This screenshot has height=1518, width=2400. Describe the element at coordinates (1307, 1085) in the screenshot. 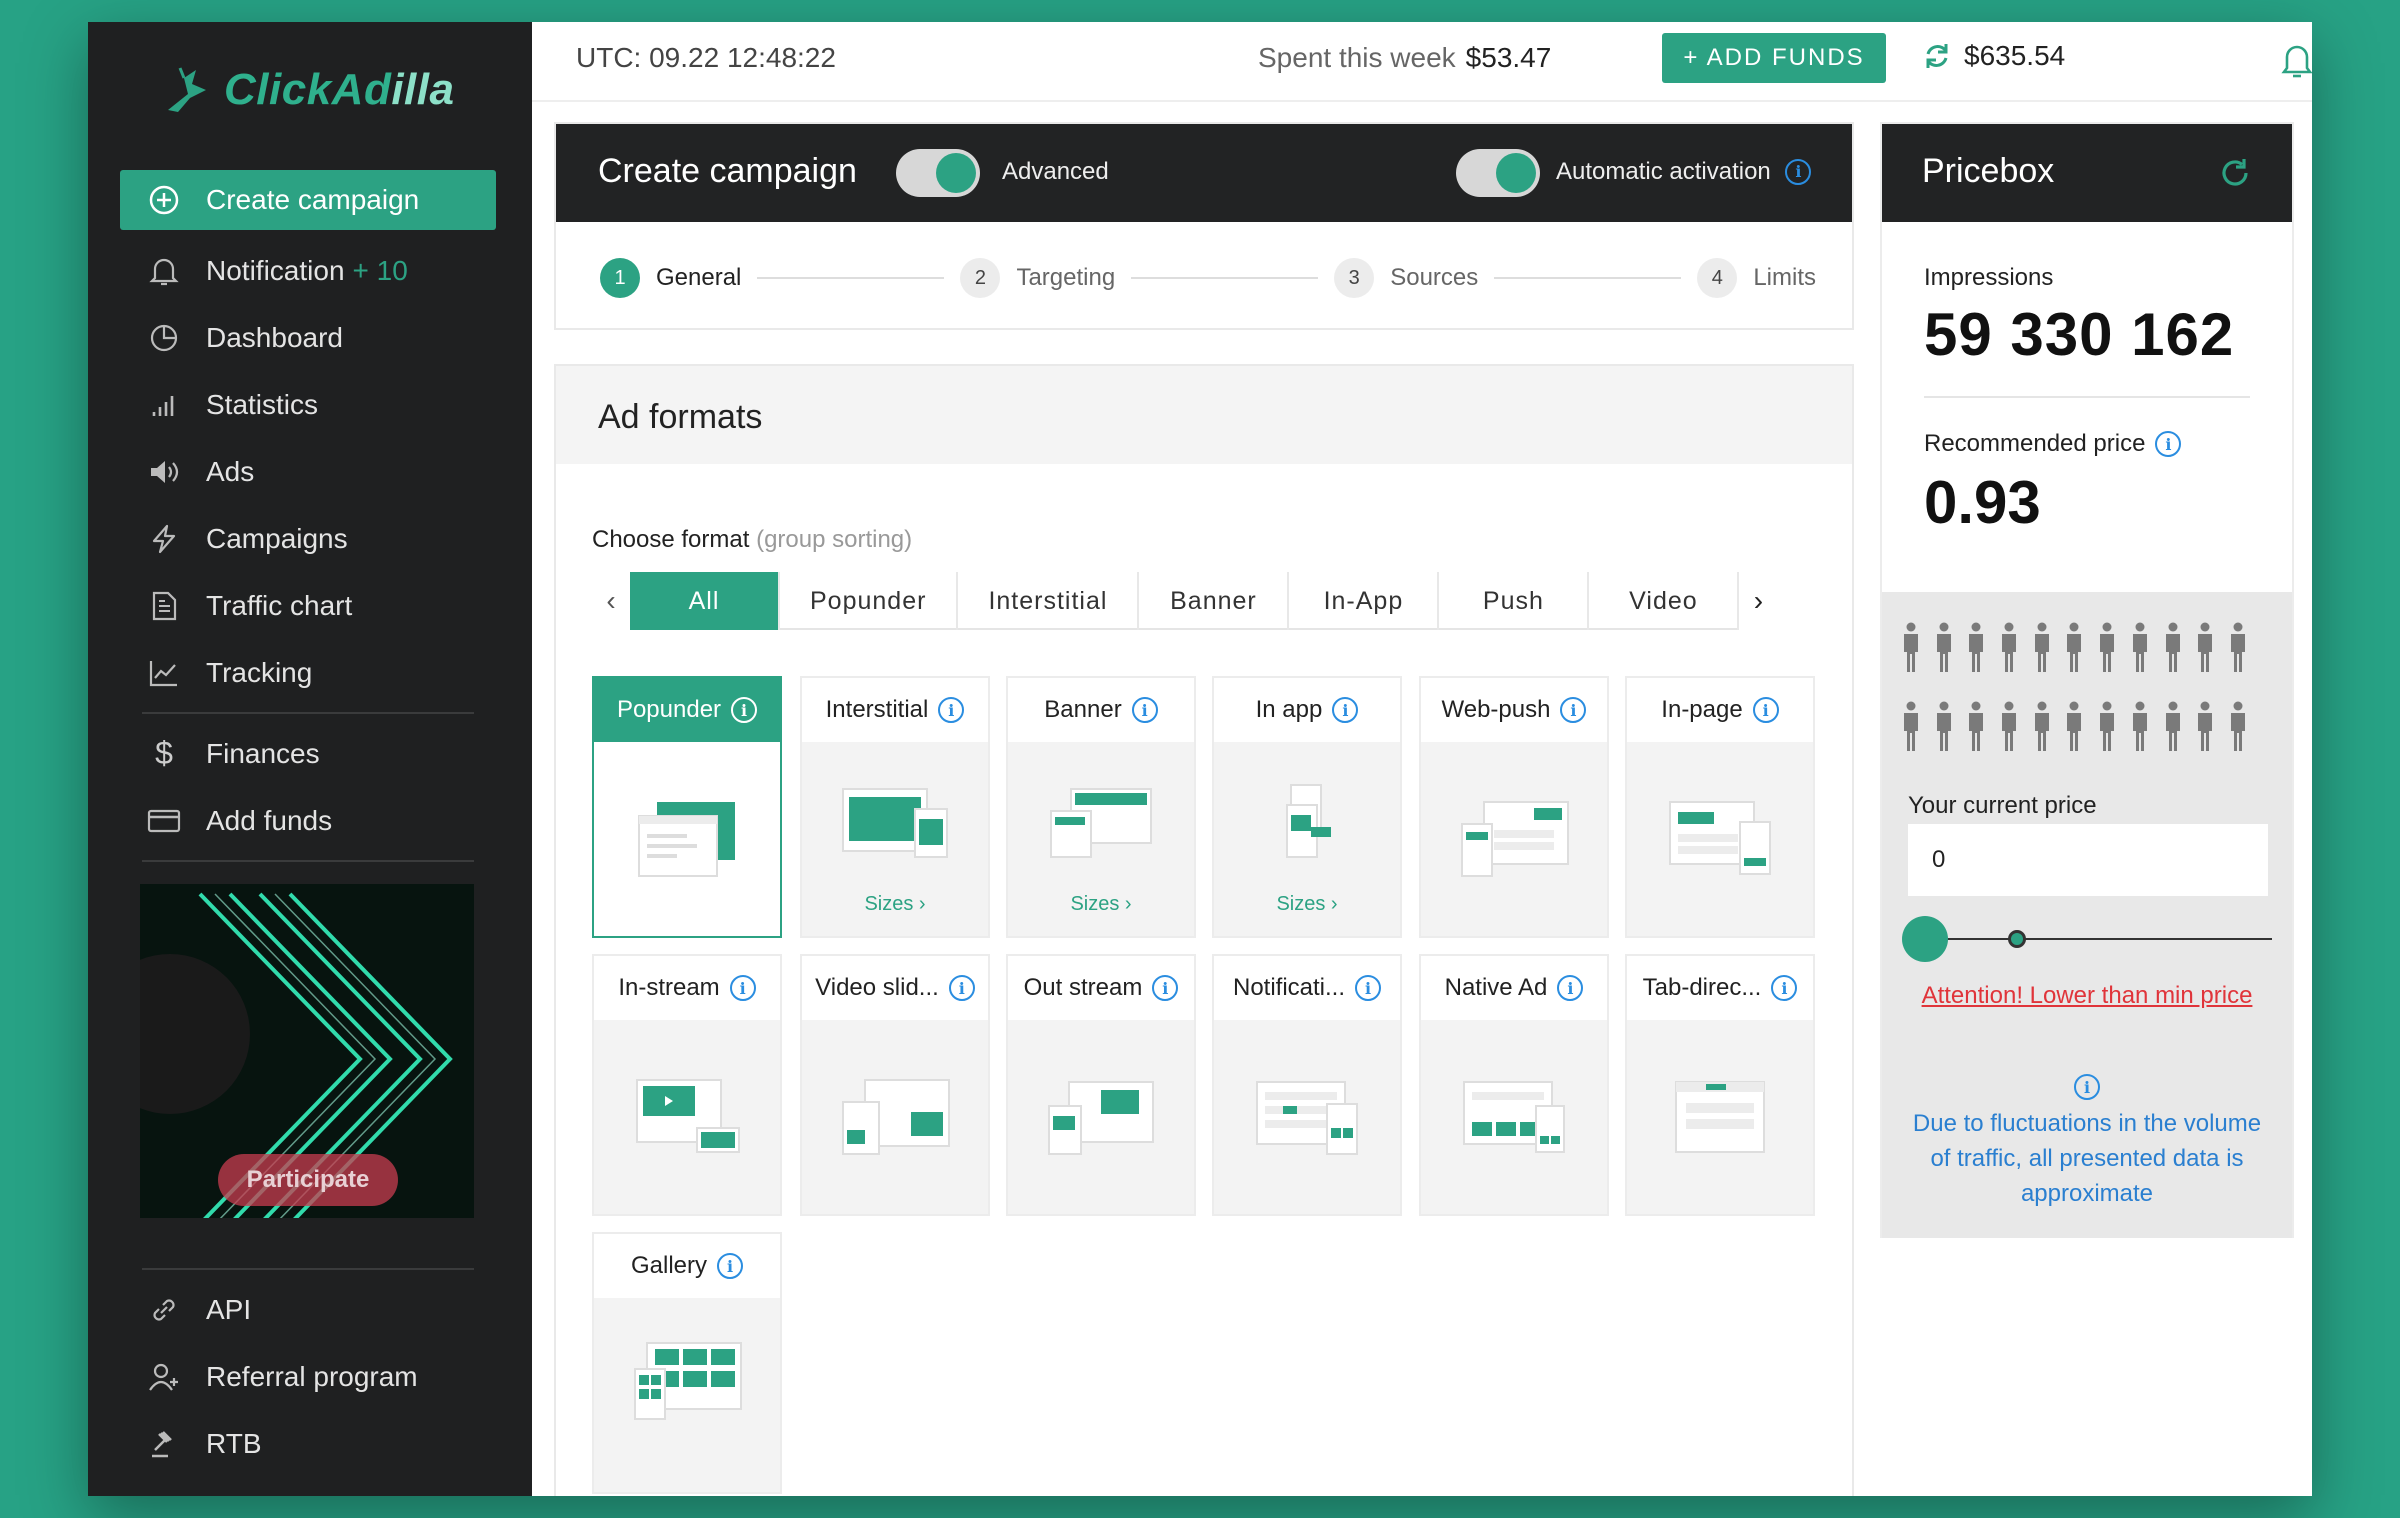

I see `format-card-notification: Notificati... i` at that location.